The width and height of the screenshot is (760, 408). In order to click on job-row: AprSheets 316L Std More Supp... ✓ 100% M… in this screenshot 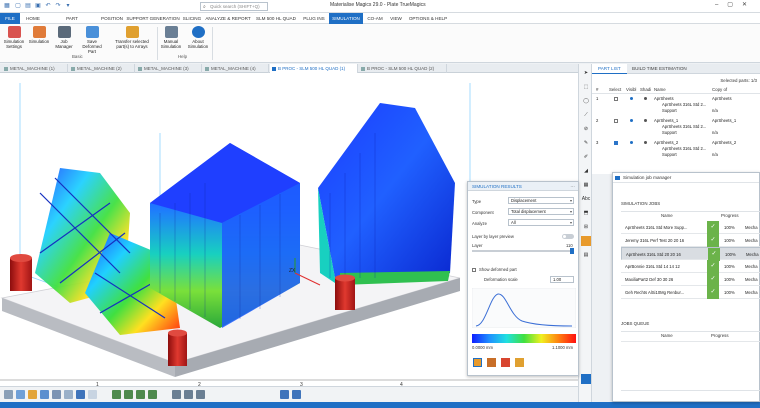, I will do `click(690, 227)`.